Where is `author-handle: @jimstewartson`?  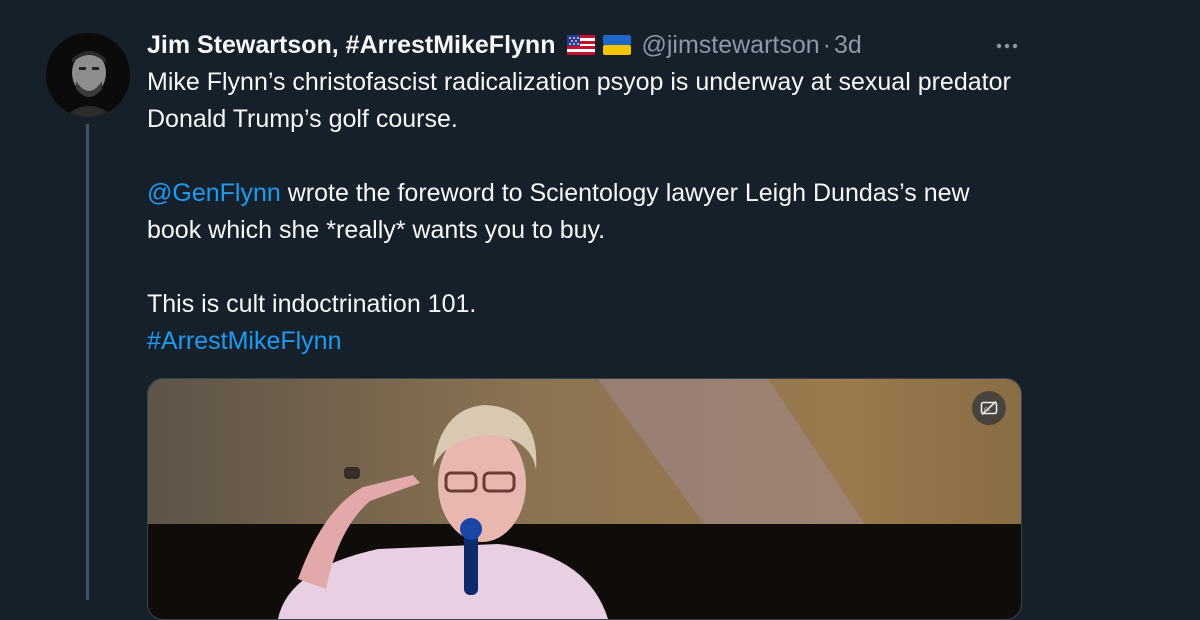
author-handle: @jimstewartson is located at coordinates (730, 45).